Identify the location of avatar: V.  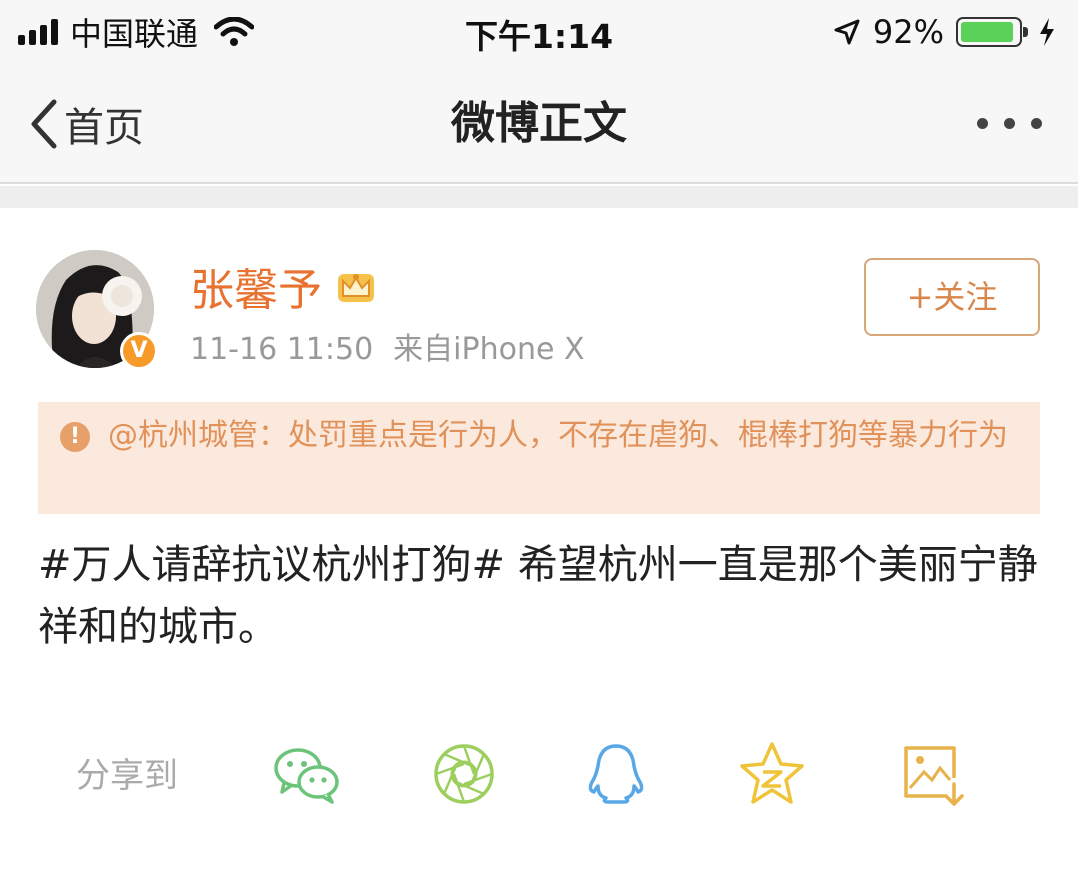
(97, 310).